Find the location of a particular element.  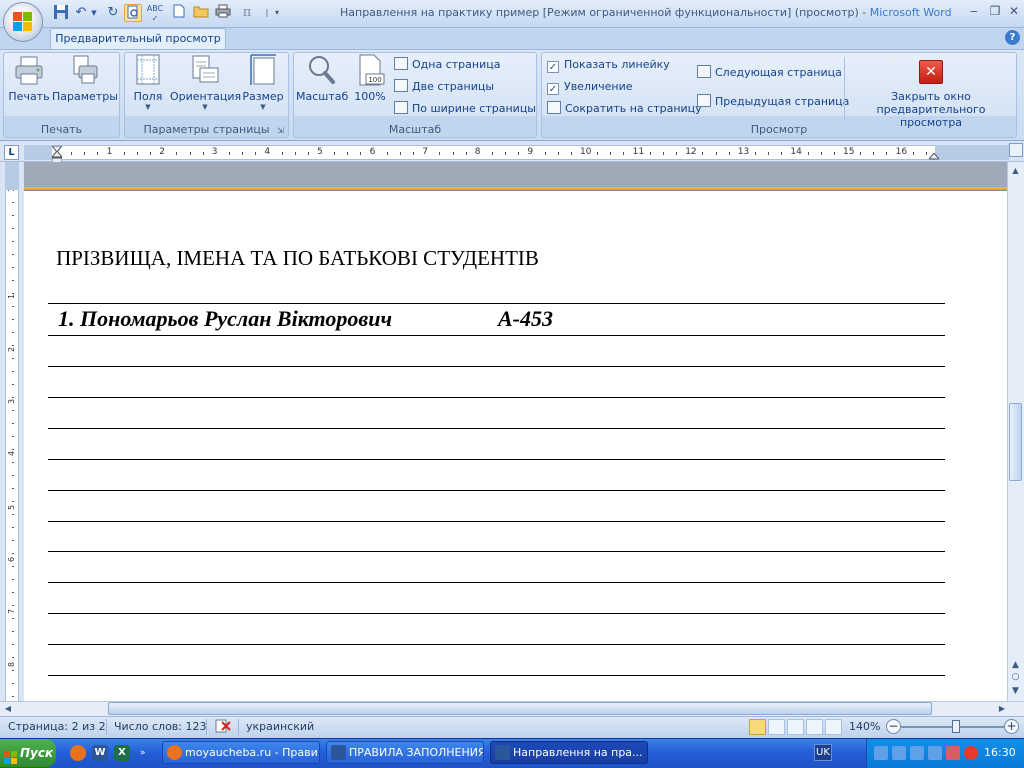

page-count: Страница: 2 из 2 is located at coordinates (57, 726).